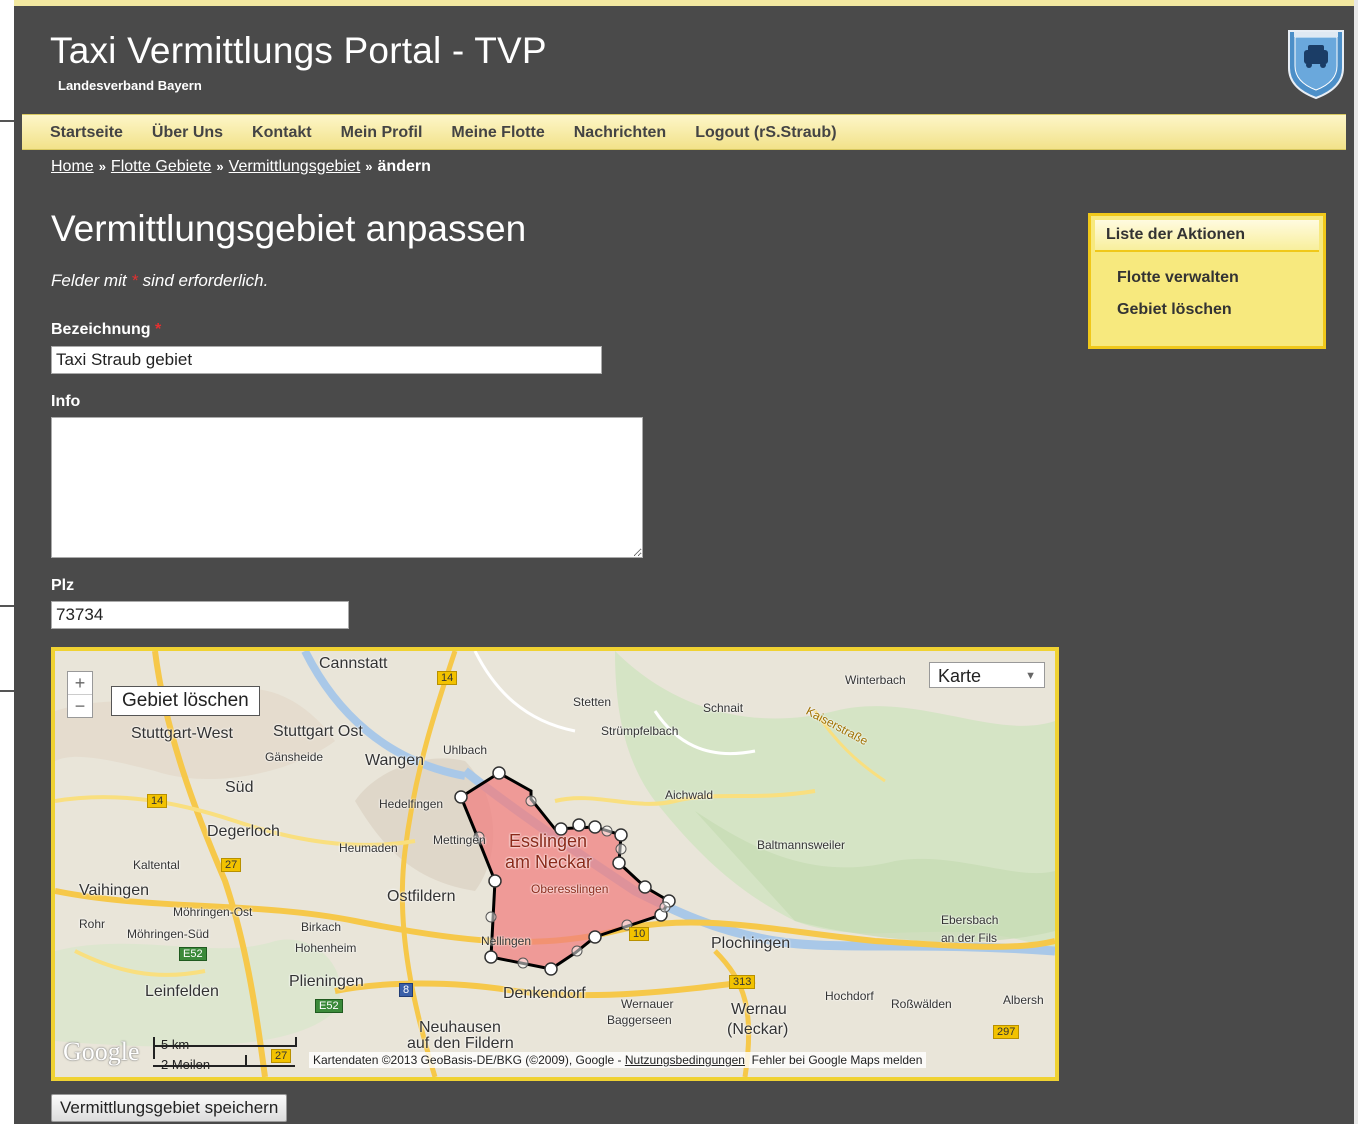 Image resolution: width=1359 pixels, height=1124 pixels. I want to click on road-badge: 297, so click(1006, 1032).